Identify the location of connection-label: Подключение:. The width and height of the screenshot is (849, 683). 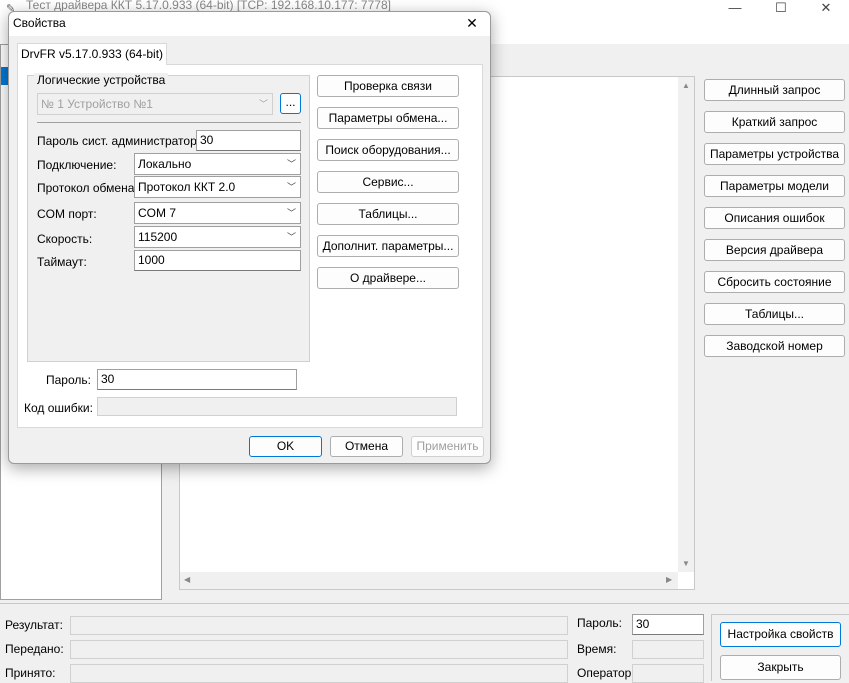
(77, 165).